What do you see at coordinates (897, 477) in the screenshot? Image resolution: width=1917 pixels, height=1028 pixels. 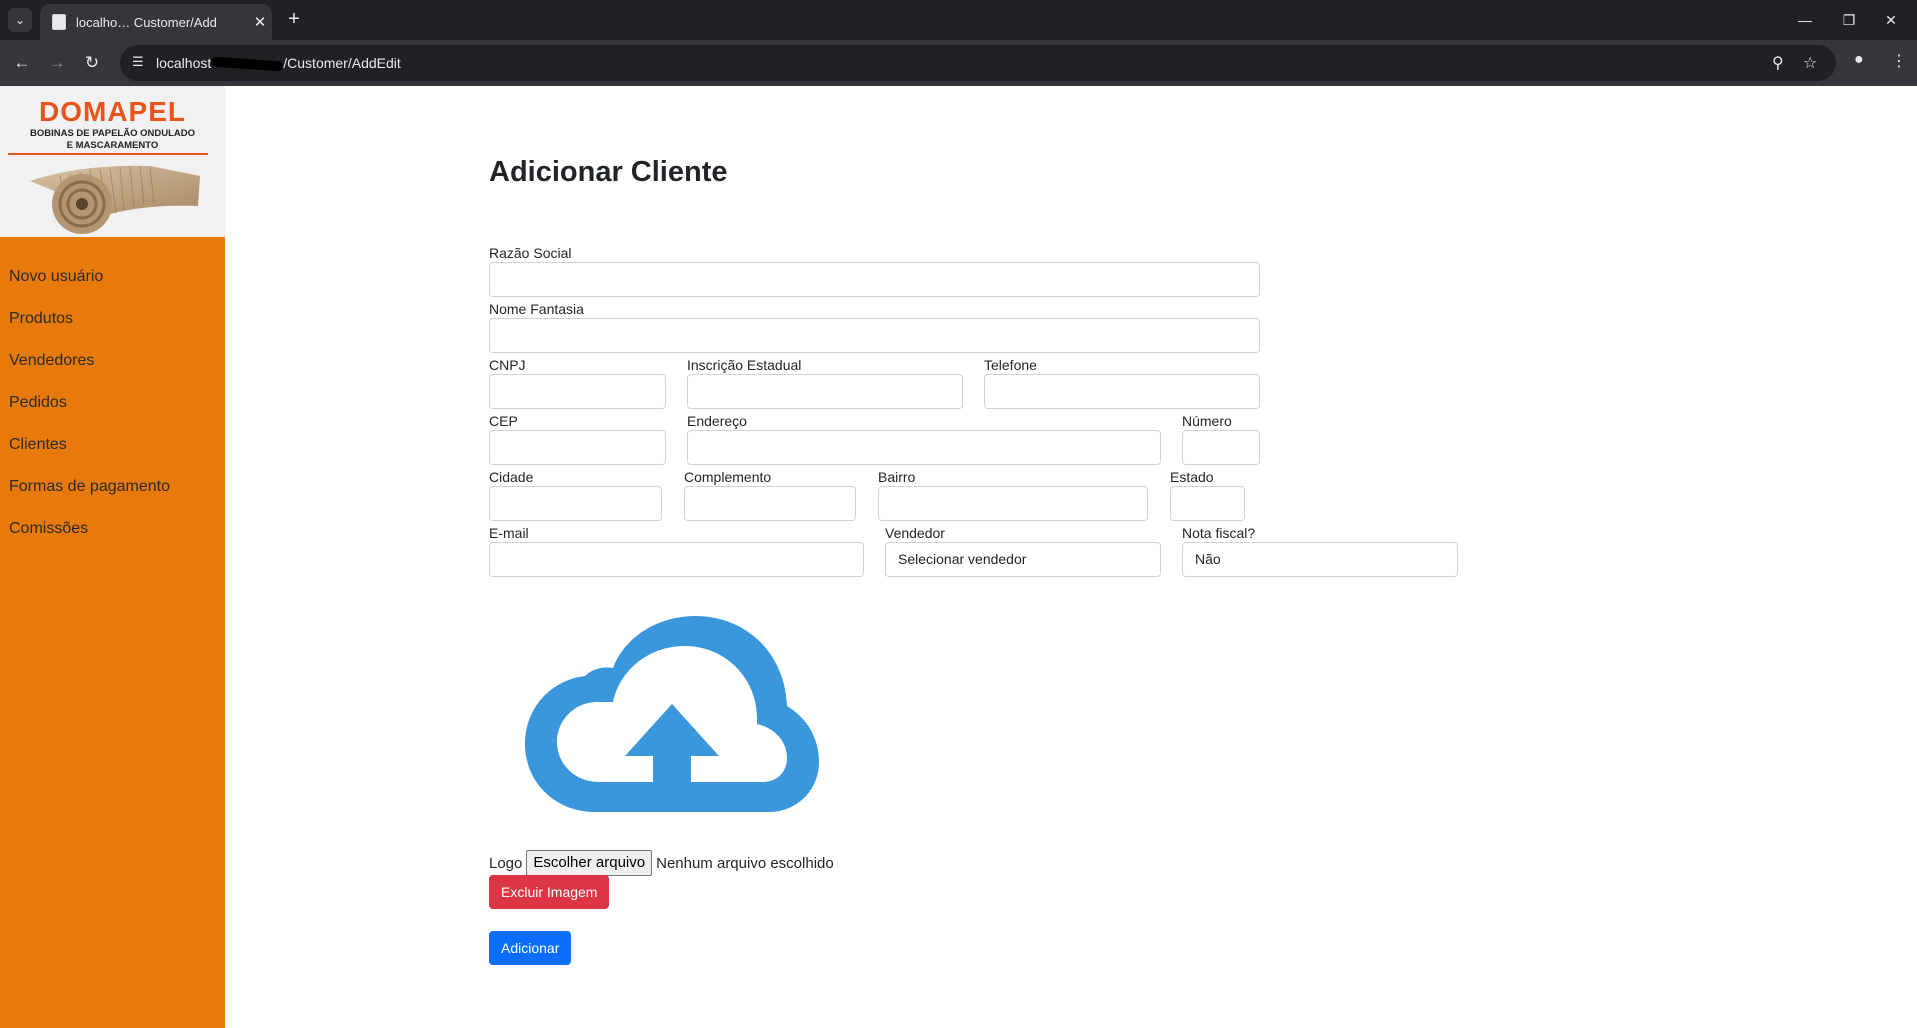 I see `bairro-label: Bairro` at bounding box center [897, 477].